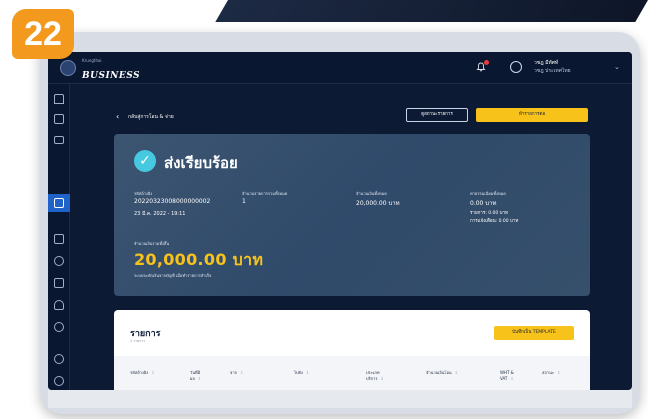 This screenshot has height=419, width=648. Describe the element at coordinates (516, 67) in the screenshot. I see `avatar` at that location.